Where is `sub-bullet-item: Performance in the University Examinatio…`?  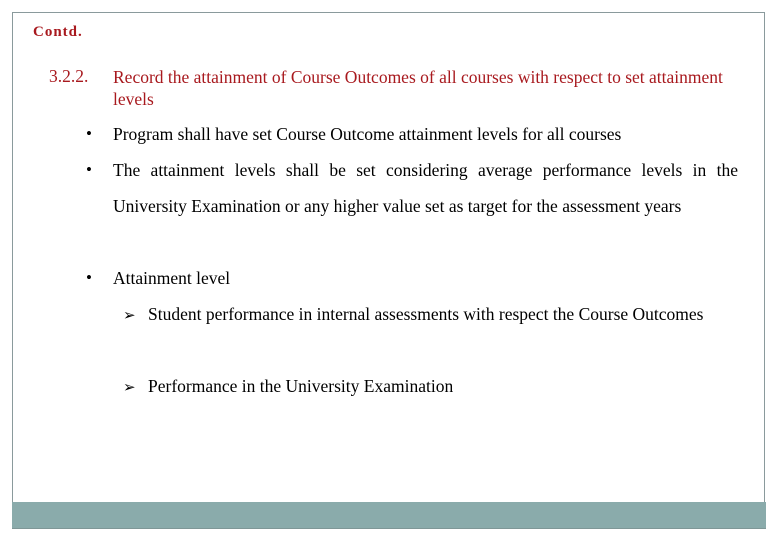
sub-bullet-item: Performance in the University Examinatio… is located at coordinates (301, 386).